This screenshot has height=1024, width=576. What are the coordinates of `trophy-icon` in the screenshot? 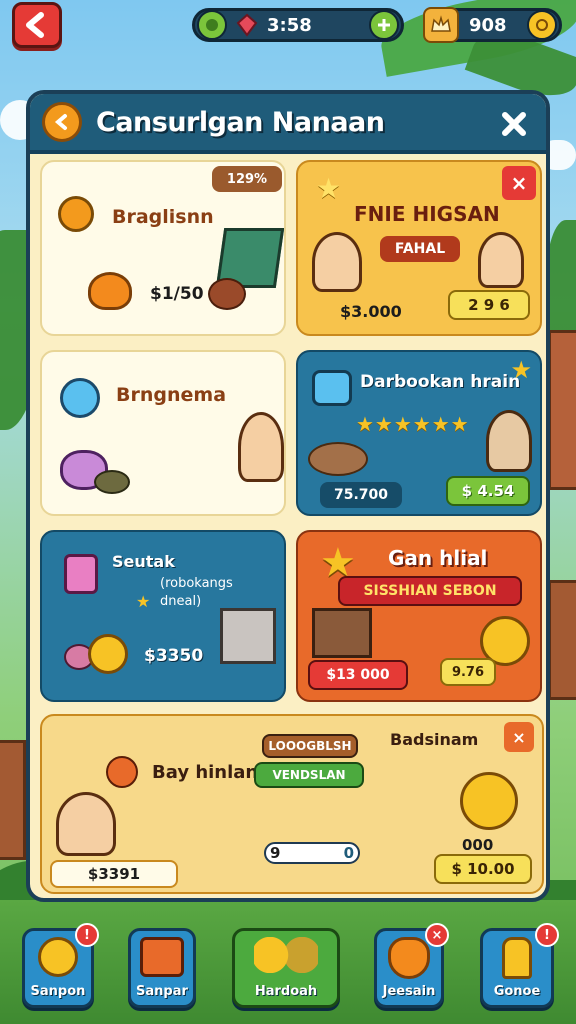 It's located at (517, 958).